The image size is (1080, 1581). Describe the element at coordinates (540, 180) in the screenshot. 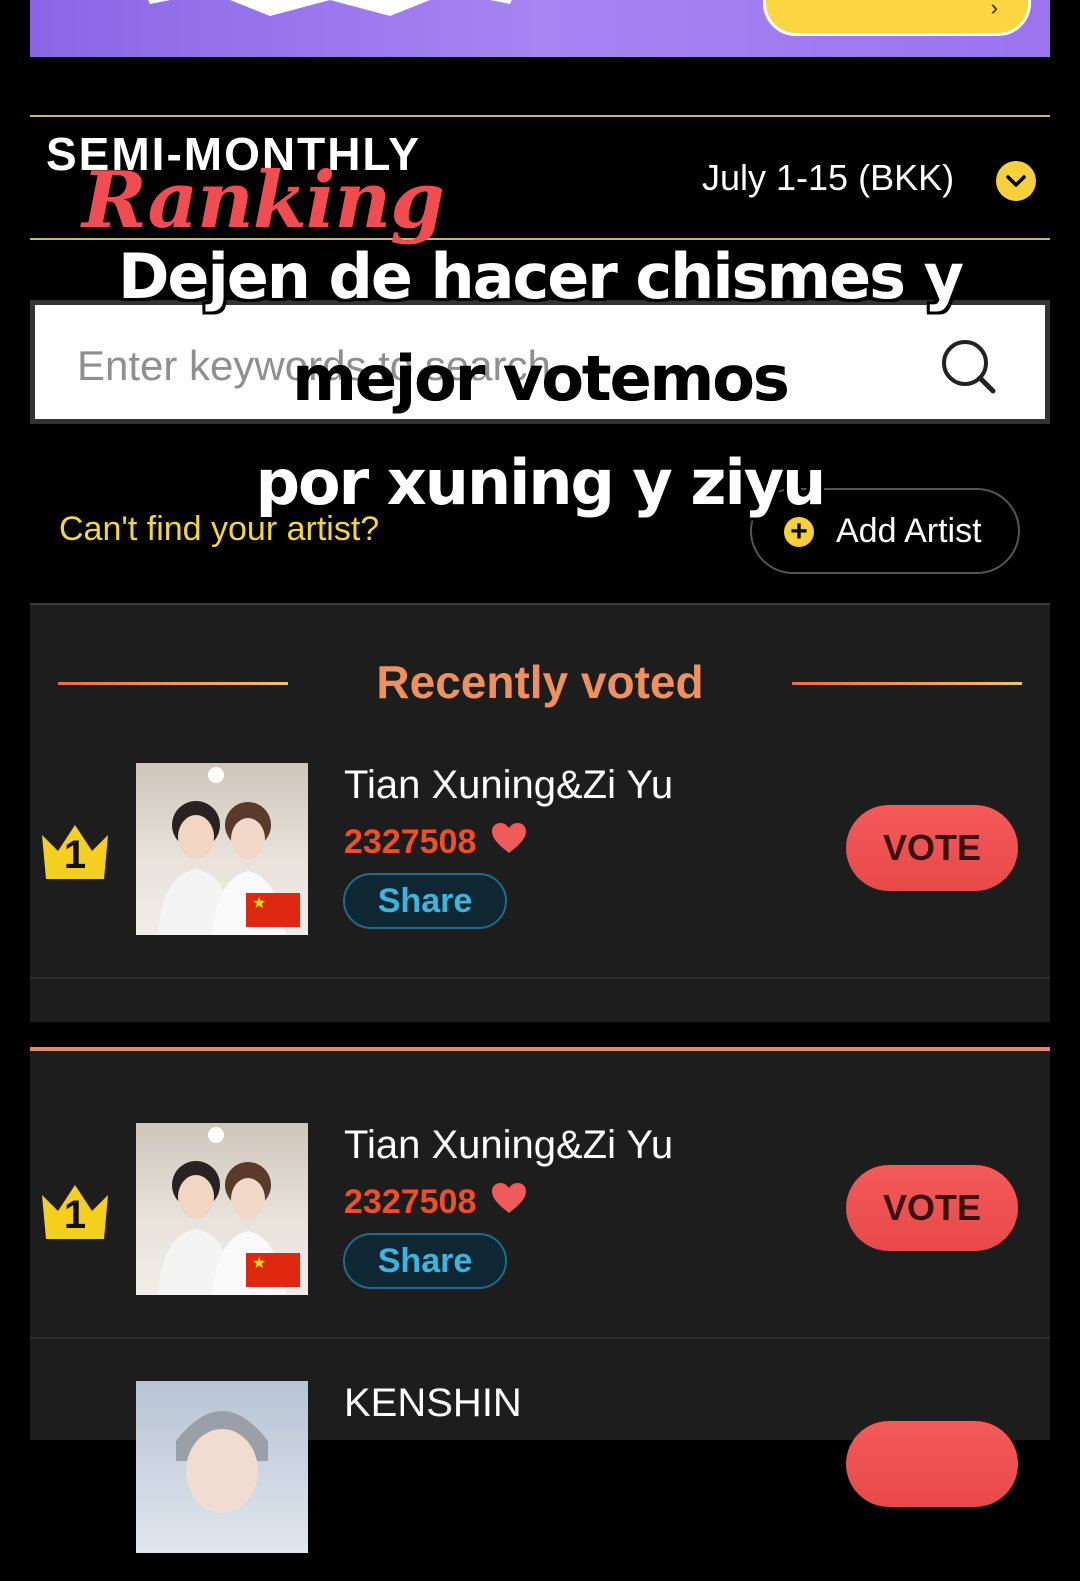

I see `ranking-header: SEMI-MONTHLY Ranking July 1-15 (BKK)` at that location.